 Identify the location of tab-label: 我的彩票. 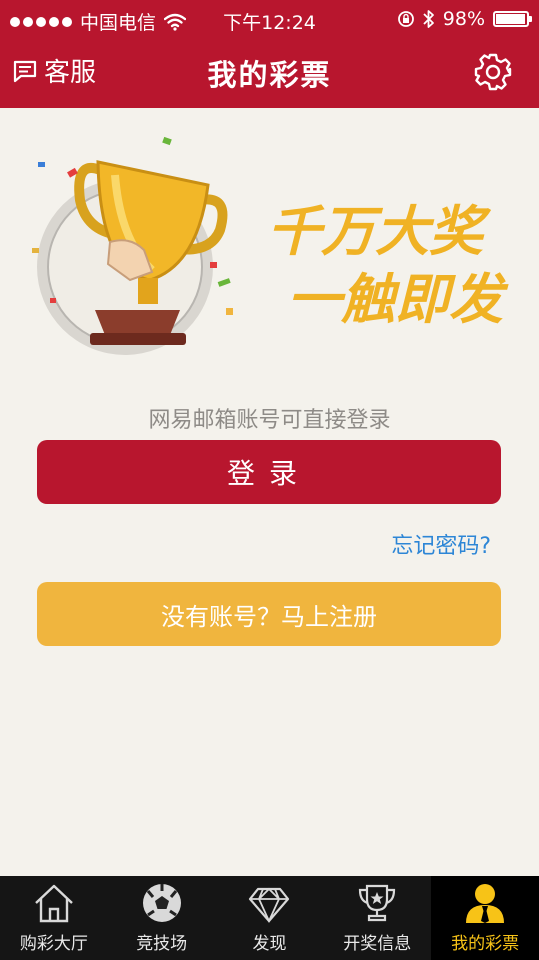
(485, 944).